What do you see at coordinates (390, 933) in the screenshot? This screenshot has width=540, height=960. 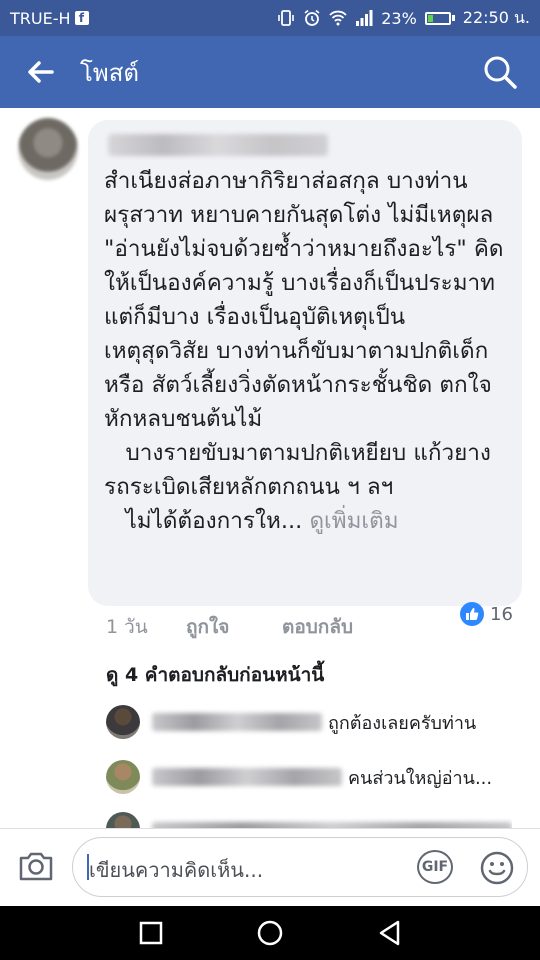 I see `back-triangle-icon` at bounding box center [390, 933].